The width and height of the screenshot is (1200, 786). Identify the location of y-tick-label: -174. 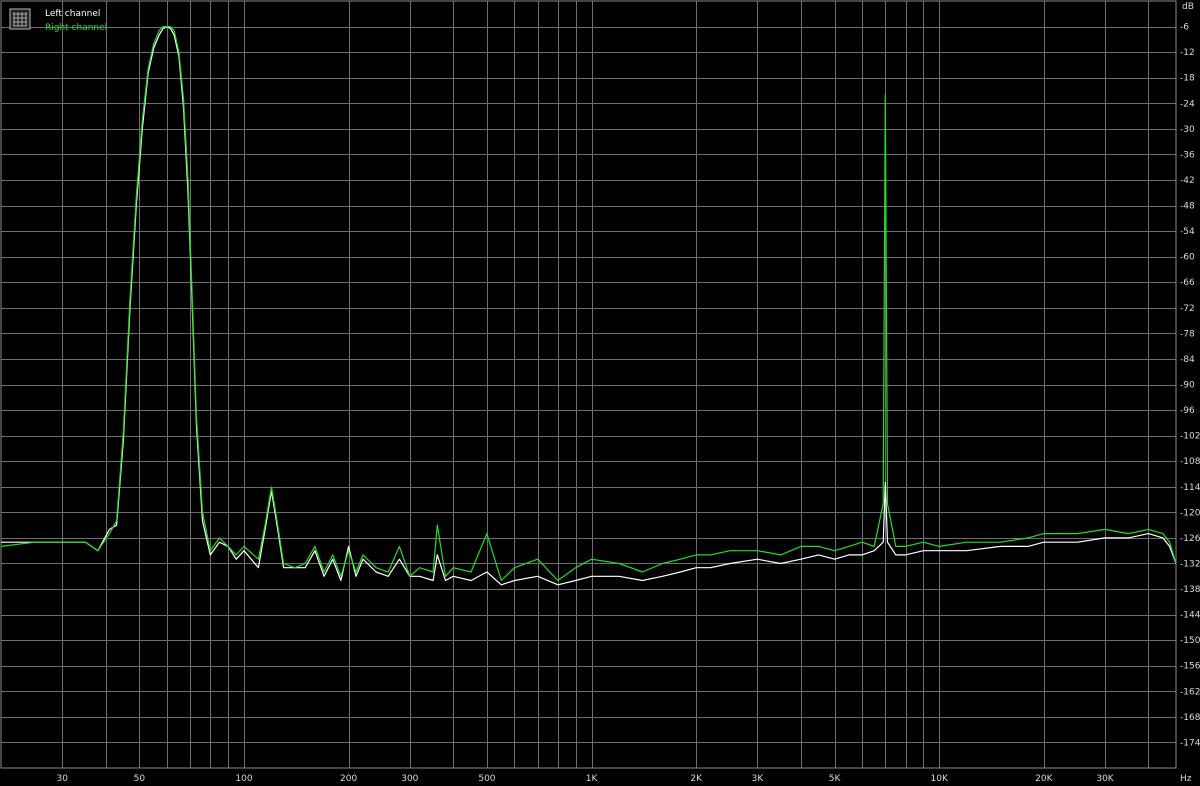
(1190, 743).